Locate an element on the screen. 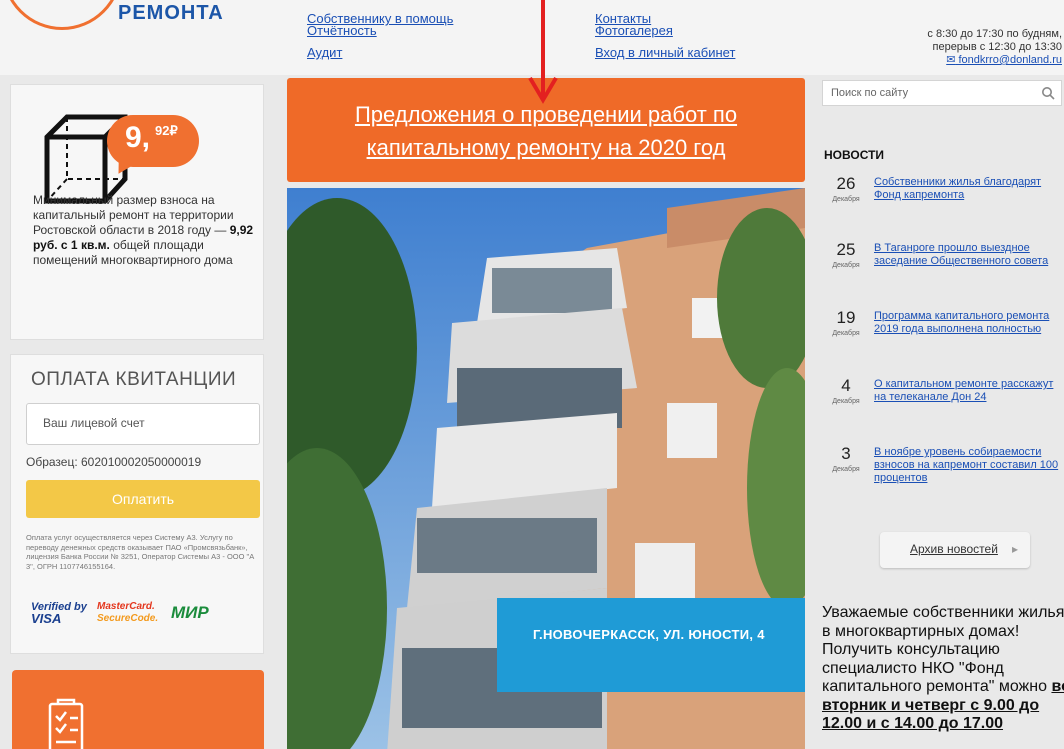  email-link: ✉ fondkrro@donland.ru is located at coordinates (977, 60).